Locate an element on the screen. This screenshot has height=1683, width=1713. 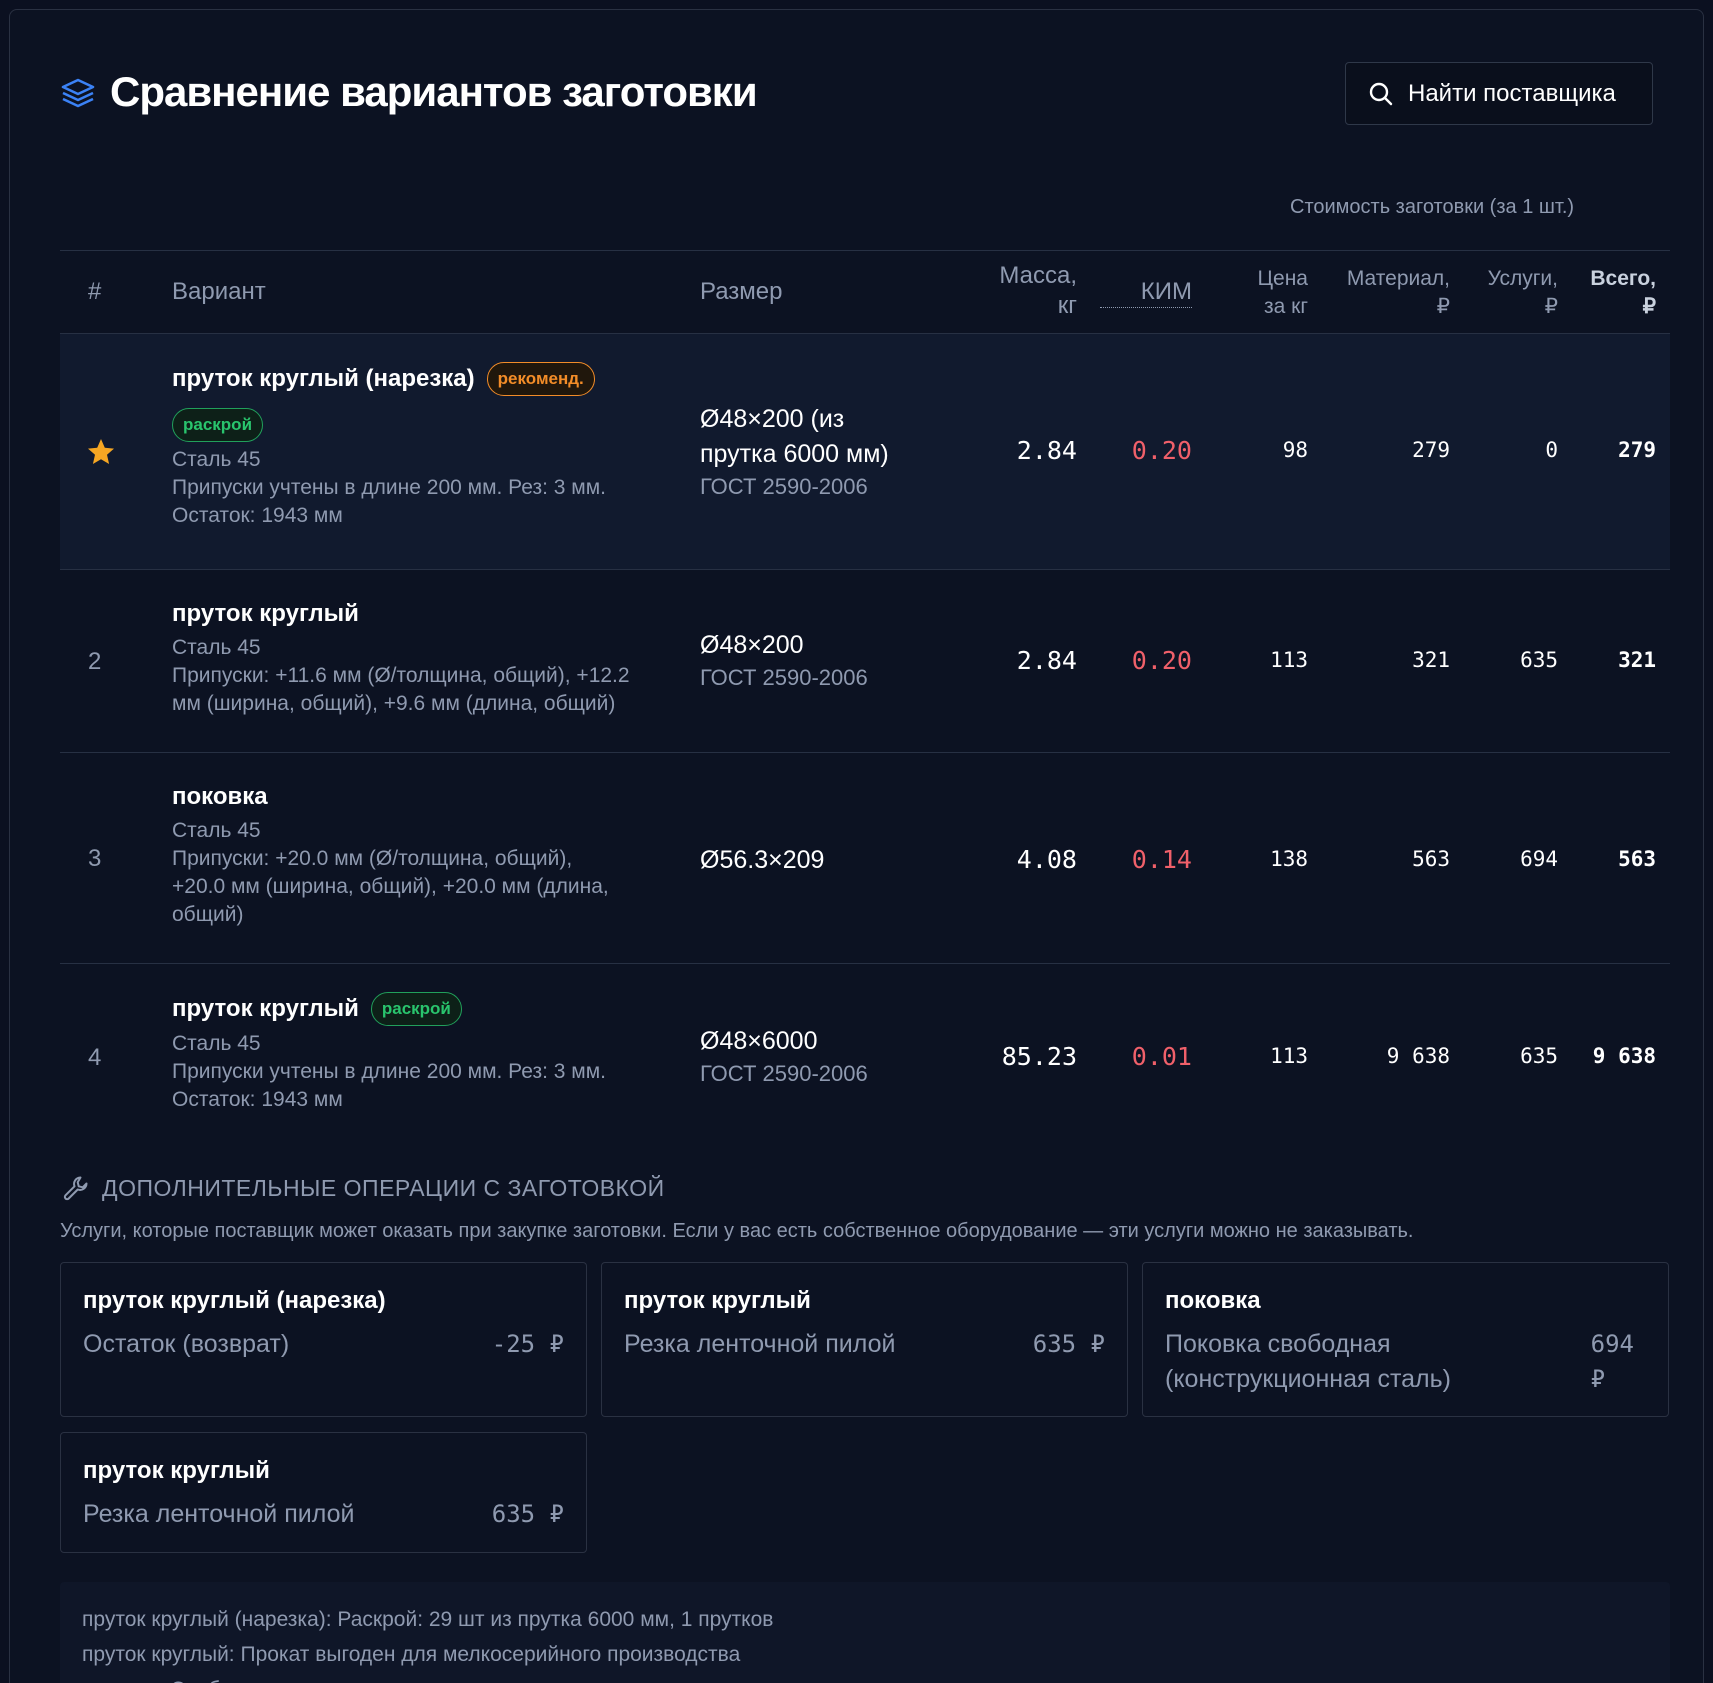
material-value: 9 638 is located at coordinates (1418, 1056).